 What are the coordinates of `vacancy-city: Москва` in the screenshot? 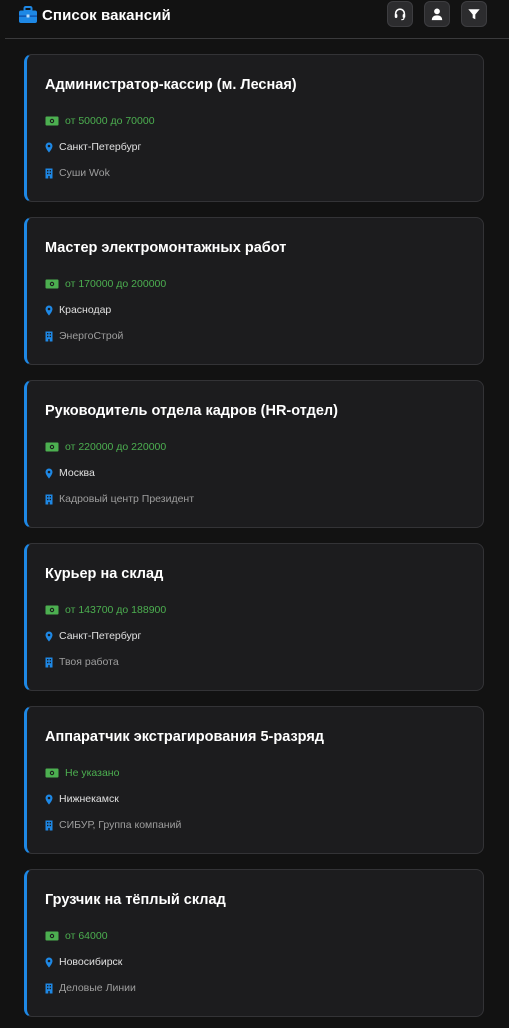 It's located at (70, 473).